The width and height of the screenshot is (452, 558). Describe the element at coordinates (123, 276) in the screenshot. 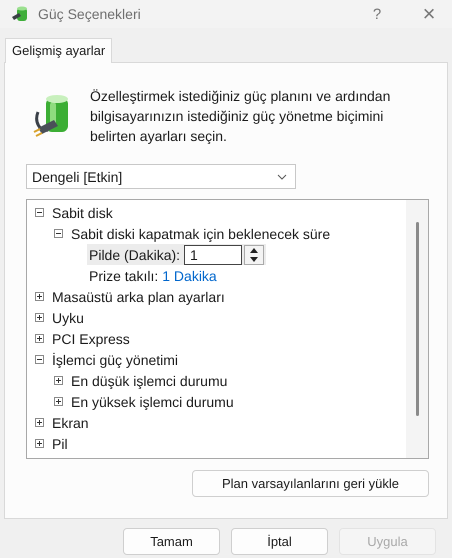

I see `setting-label: Prize takılı:` at that location.